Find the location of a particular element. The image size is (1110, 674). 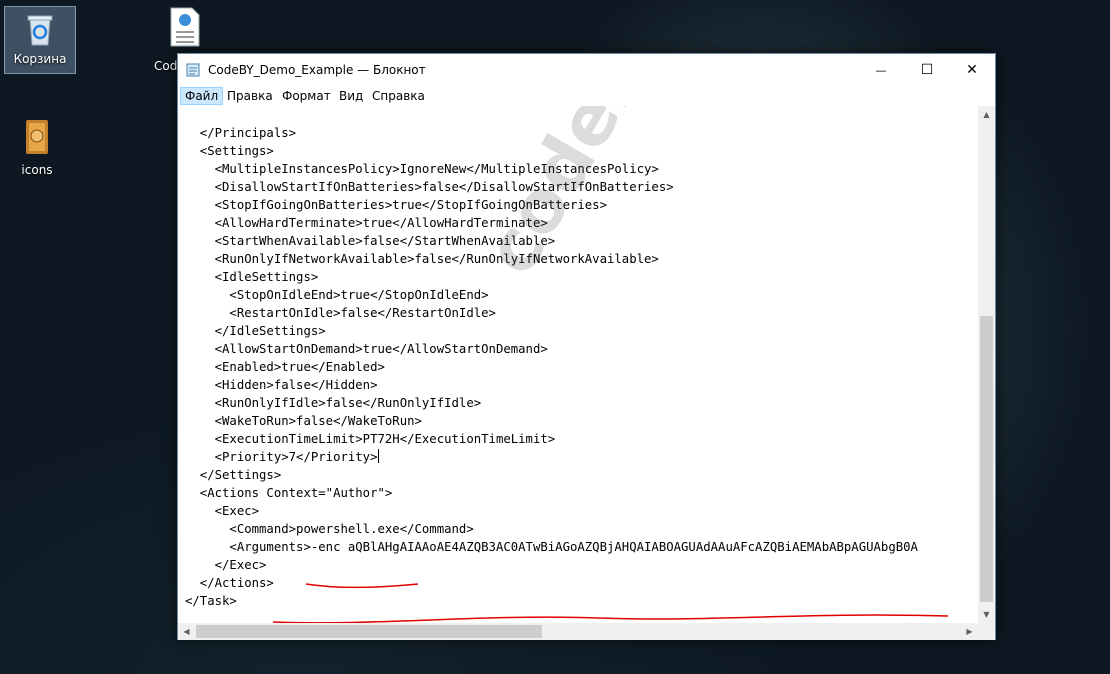

menu-format: Формат is located at coordinates (306, 96).